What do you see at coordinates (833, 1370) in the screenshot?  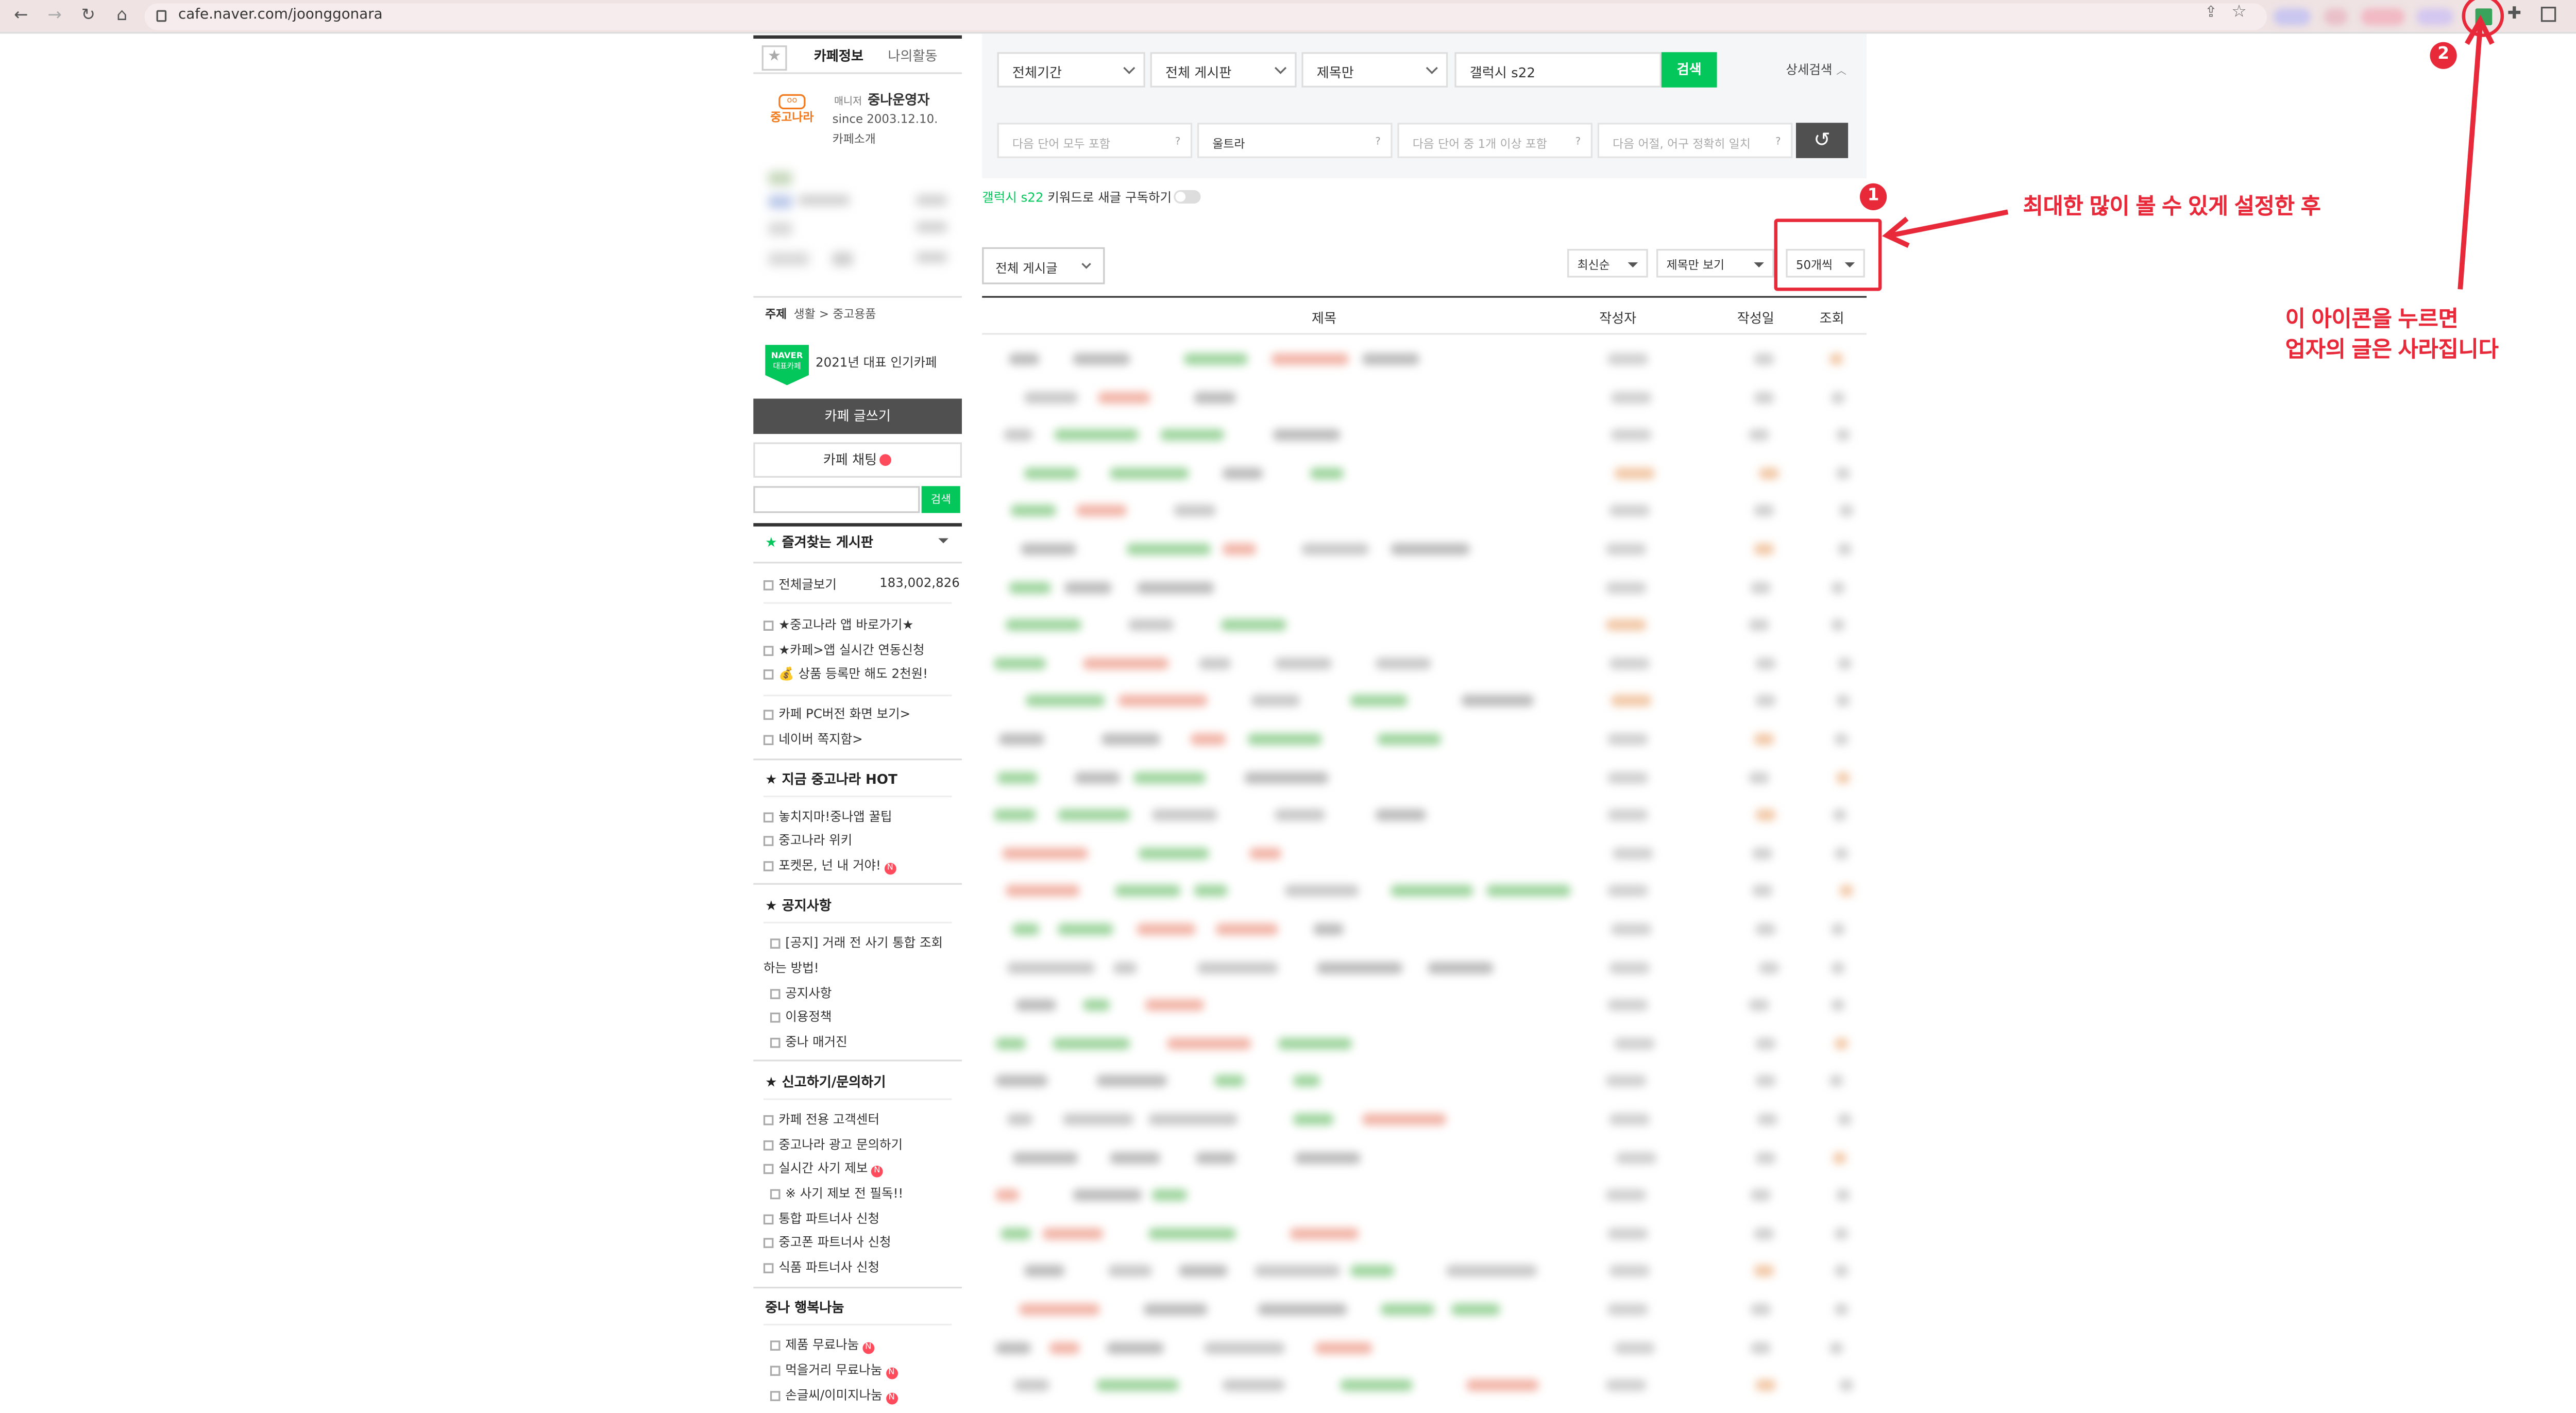 I see `sidebar-item: 먹을거리 무료나눔 N` at bounding box center [833, 1370].